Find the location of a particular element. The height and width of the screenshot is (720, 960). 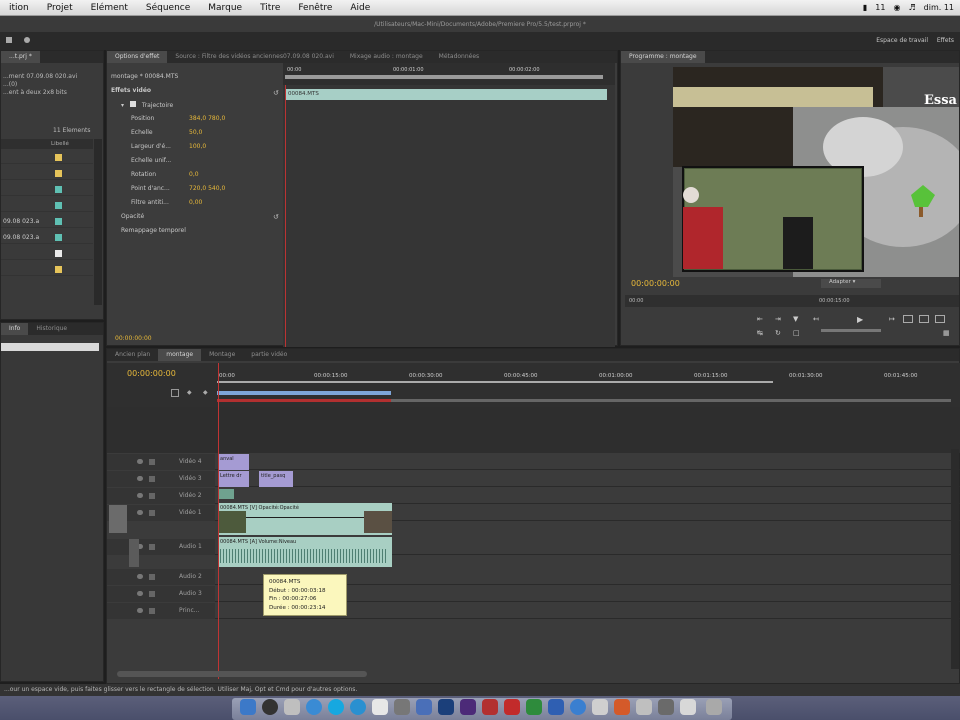

project-scrollbar is located at coordinates (98, 222).